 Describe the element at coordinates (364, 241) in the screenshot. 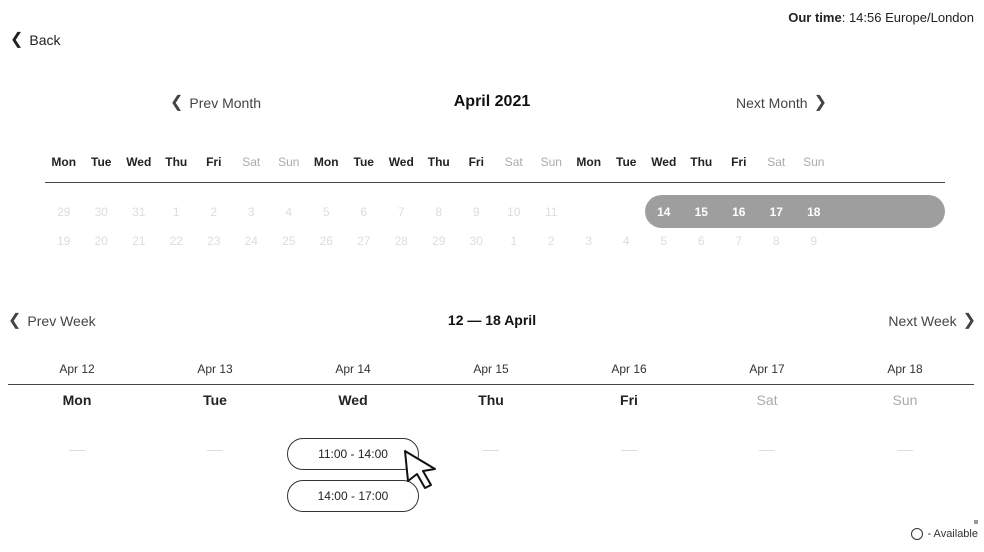

I see `calendar-date-cell: 27` at that location.